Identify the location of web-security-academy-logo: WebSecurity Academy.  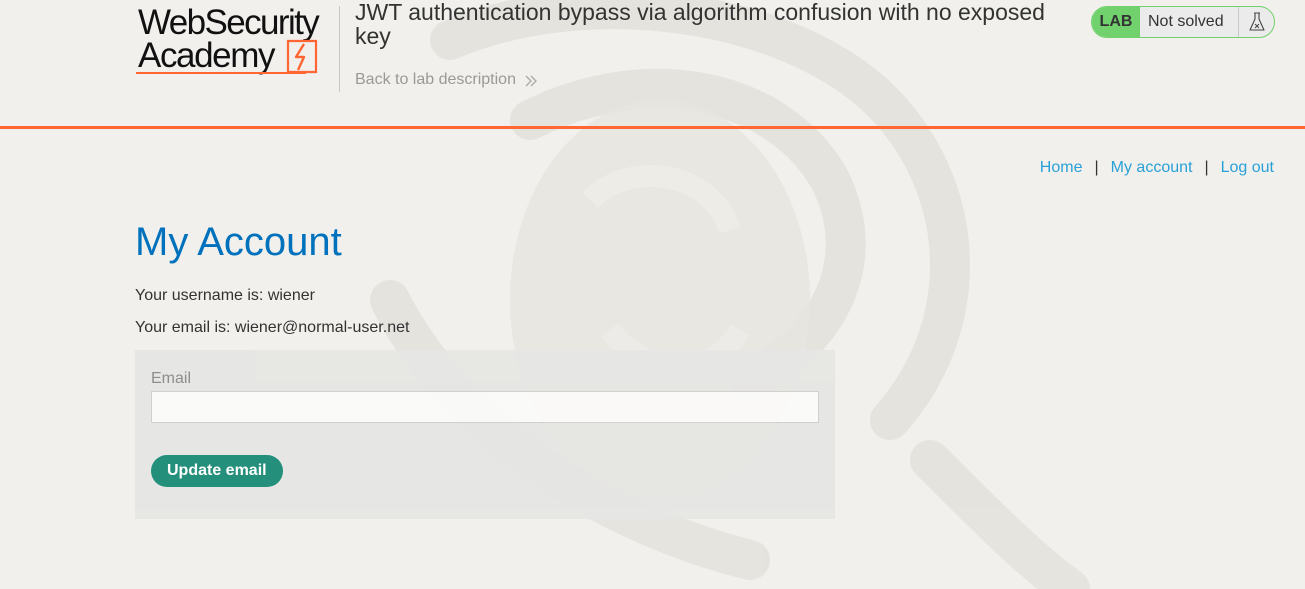
(236, 41).